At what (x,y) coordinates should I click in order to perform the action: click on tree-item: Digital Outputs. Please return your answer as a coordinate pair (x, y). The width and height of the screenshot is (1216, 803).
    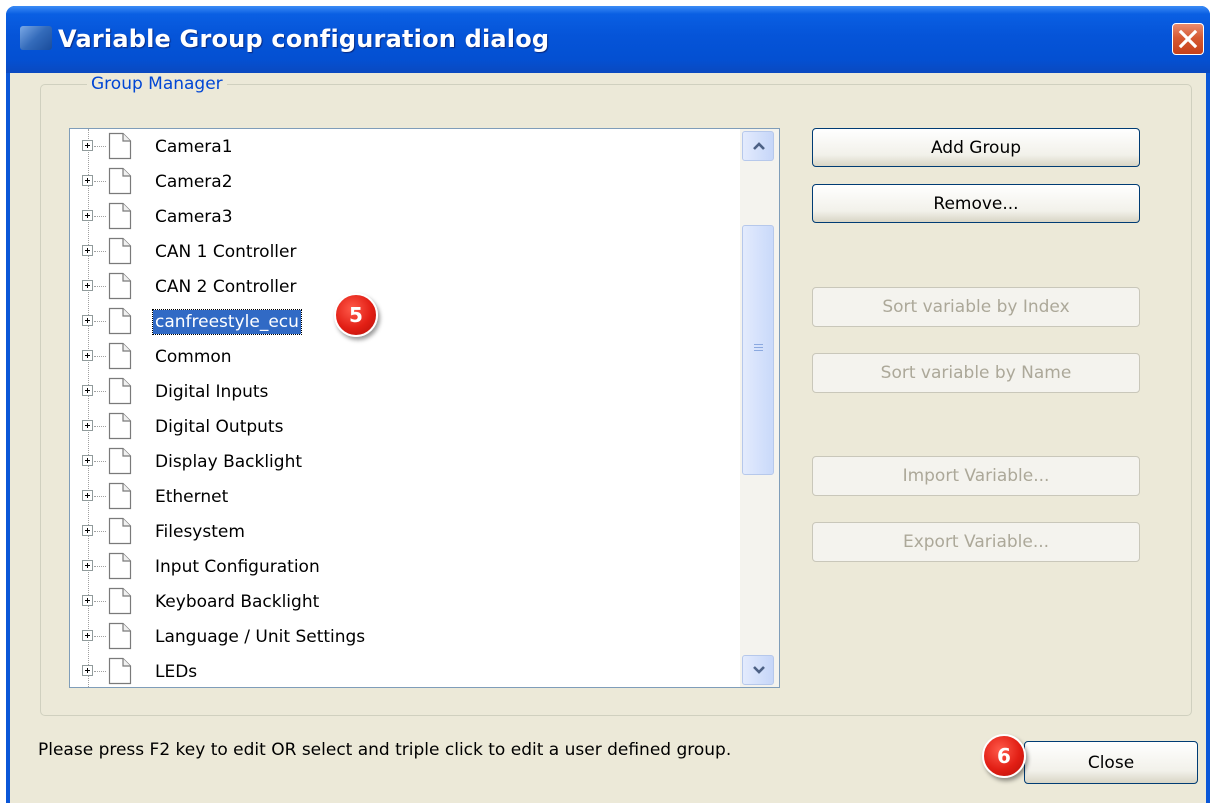
    Looking at the image, I should click on (402, 426).